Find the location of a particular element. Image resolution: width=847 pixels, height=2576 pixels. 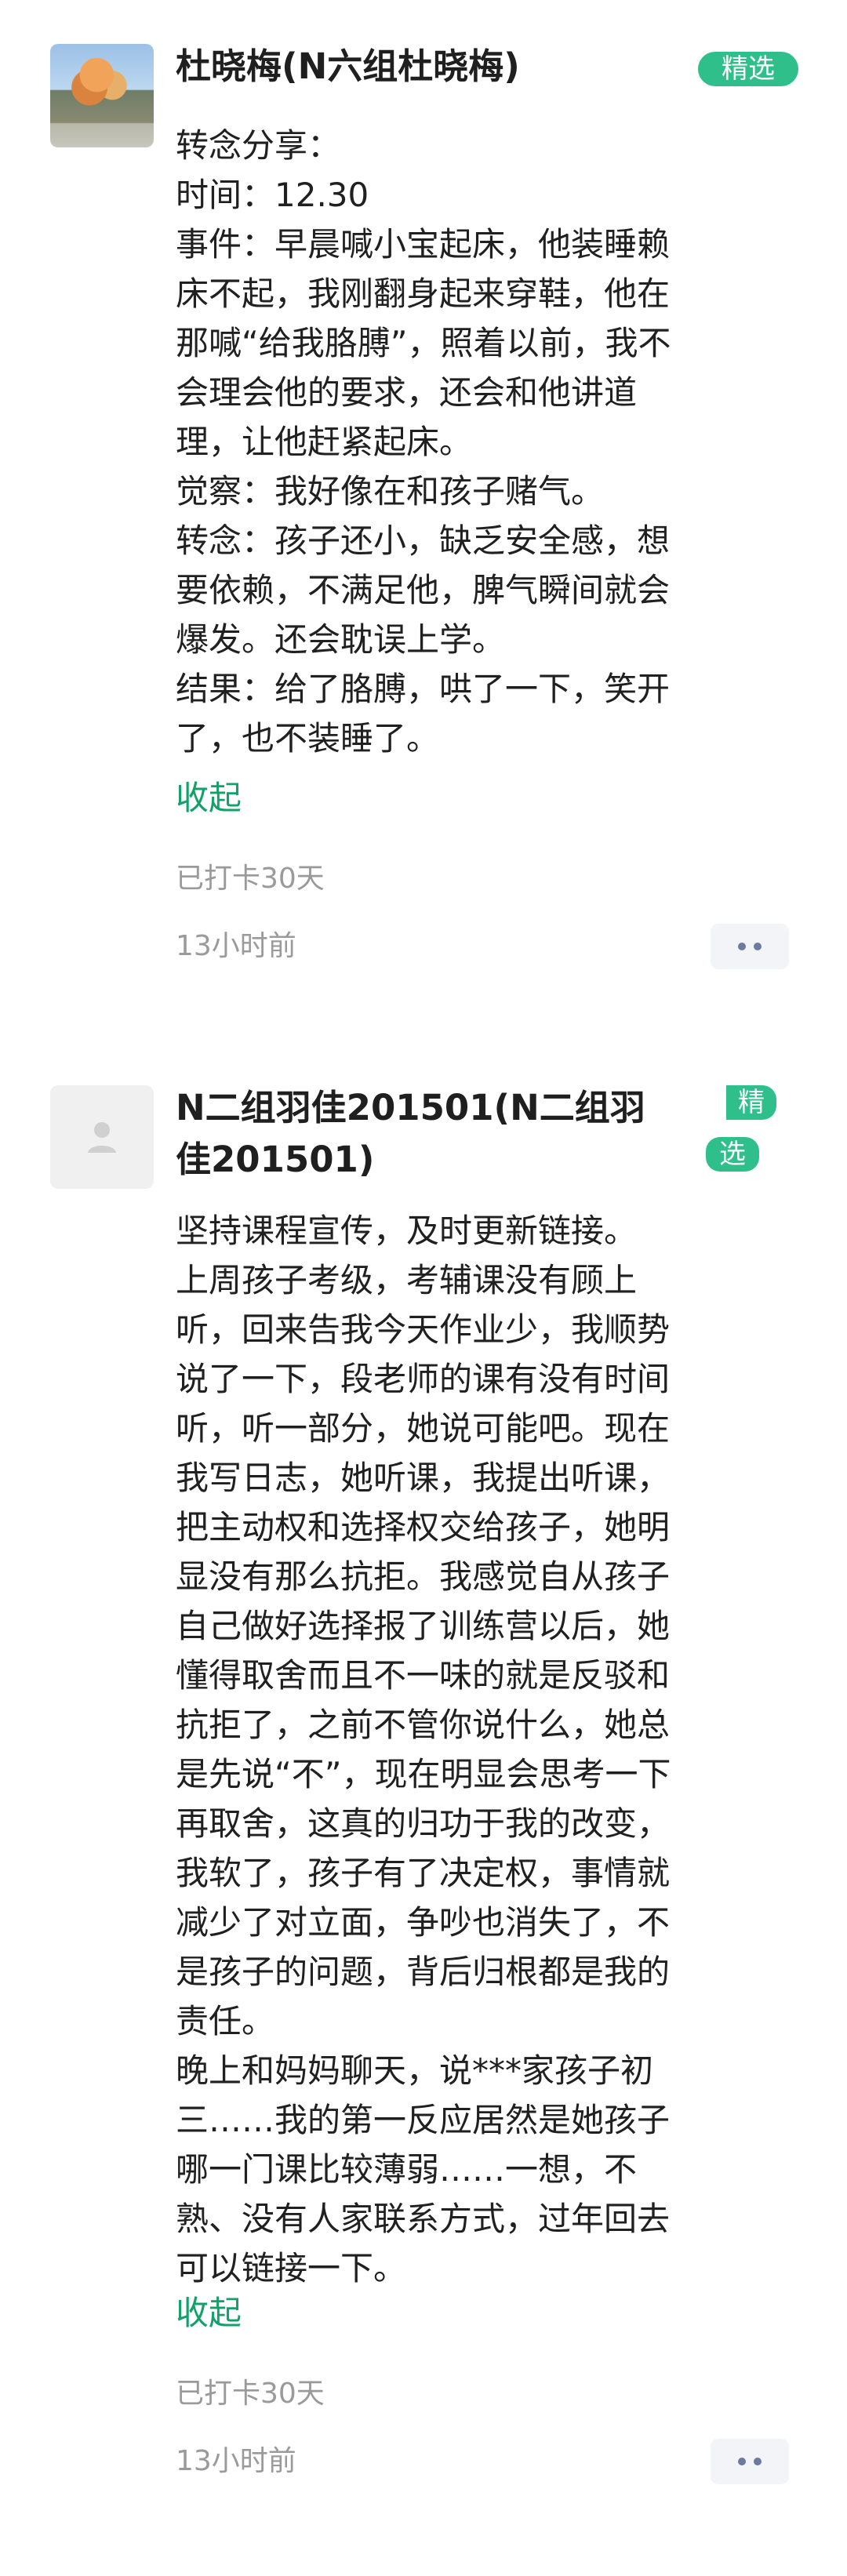

post-text-line: 结果：给了胳膊，哄了一下，笑开 is located at coordinates (423, 689).